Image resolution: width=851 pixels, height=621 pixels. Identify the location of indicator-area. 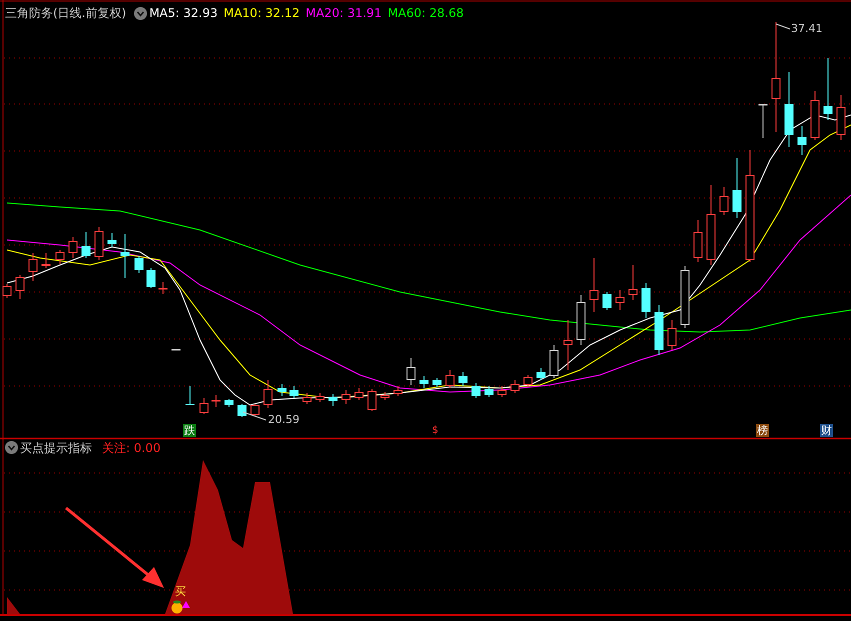
(13, 605).